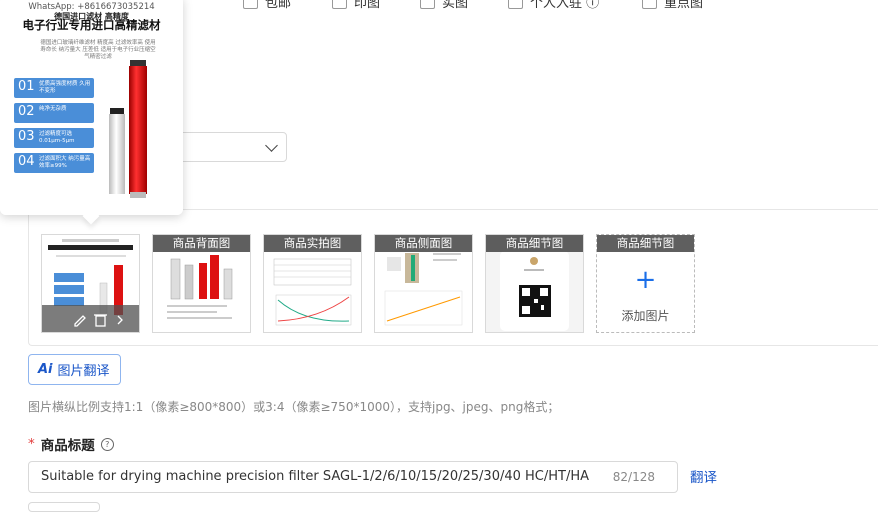 The image size is (878, 512). I want to click on feature-number: 02, so click(26, 111).